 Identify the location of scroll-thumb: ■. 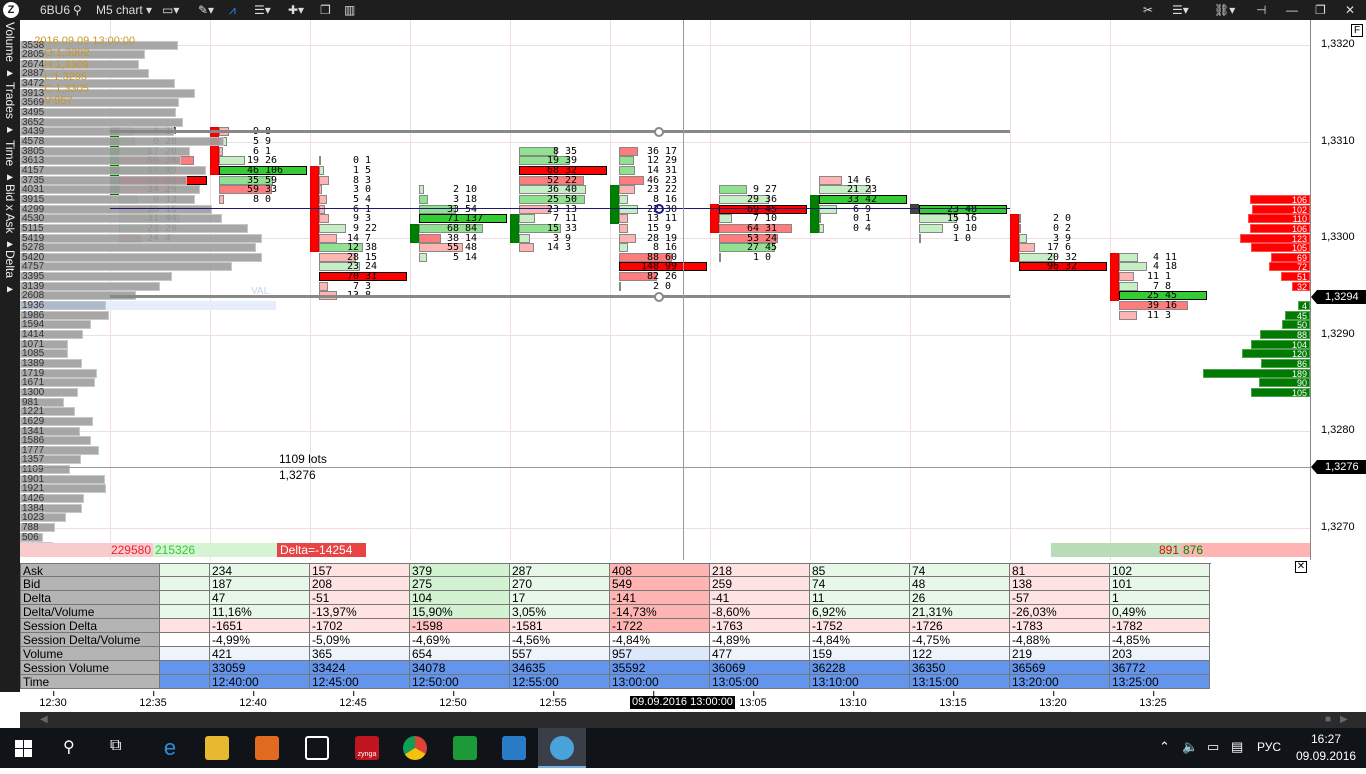
(1328, 719).